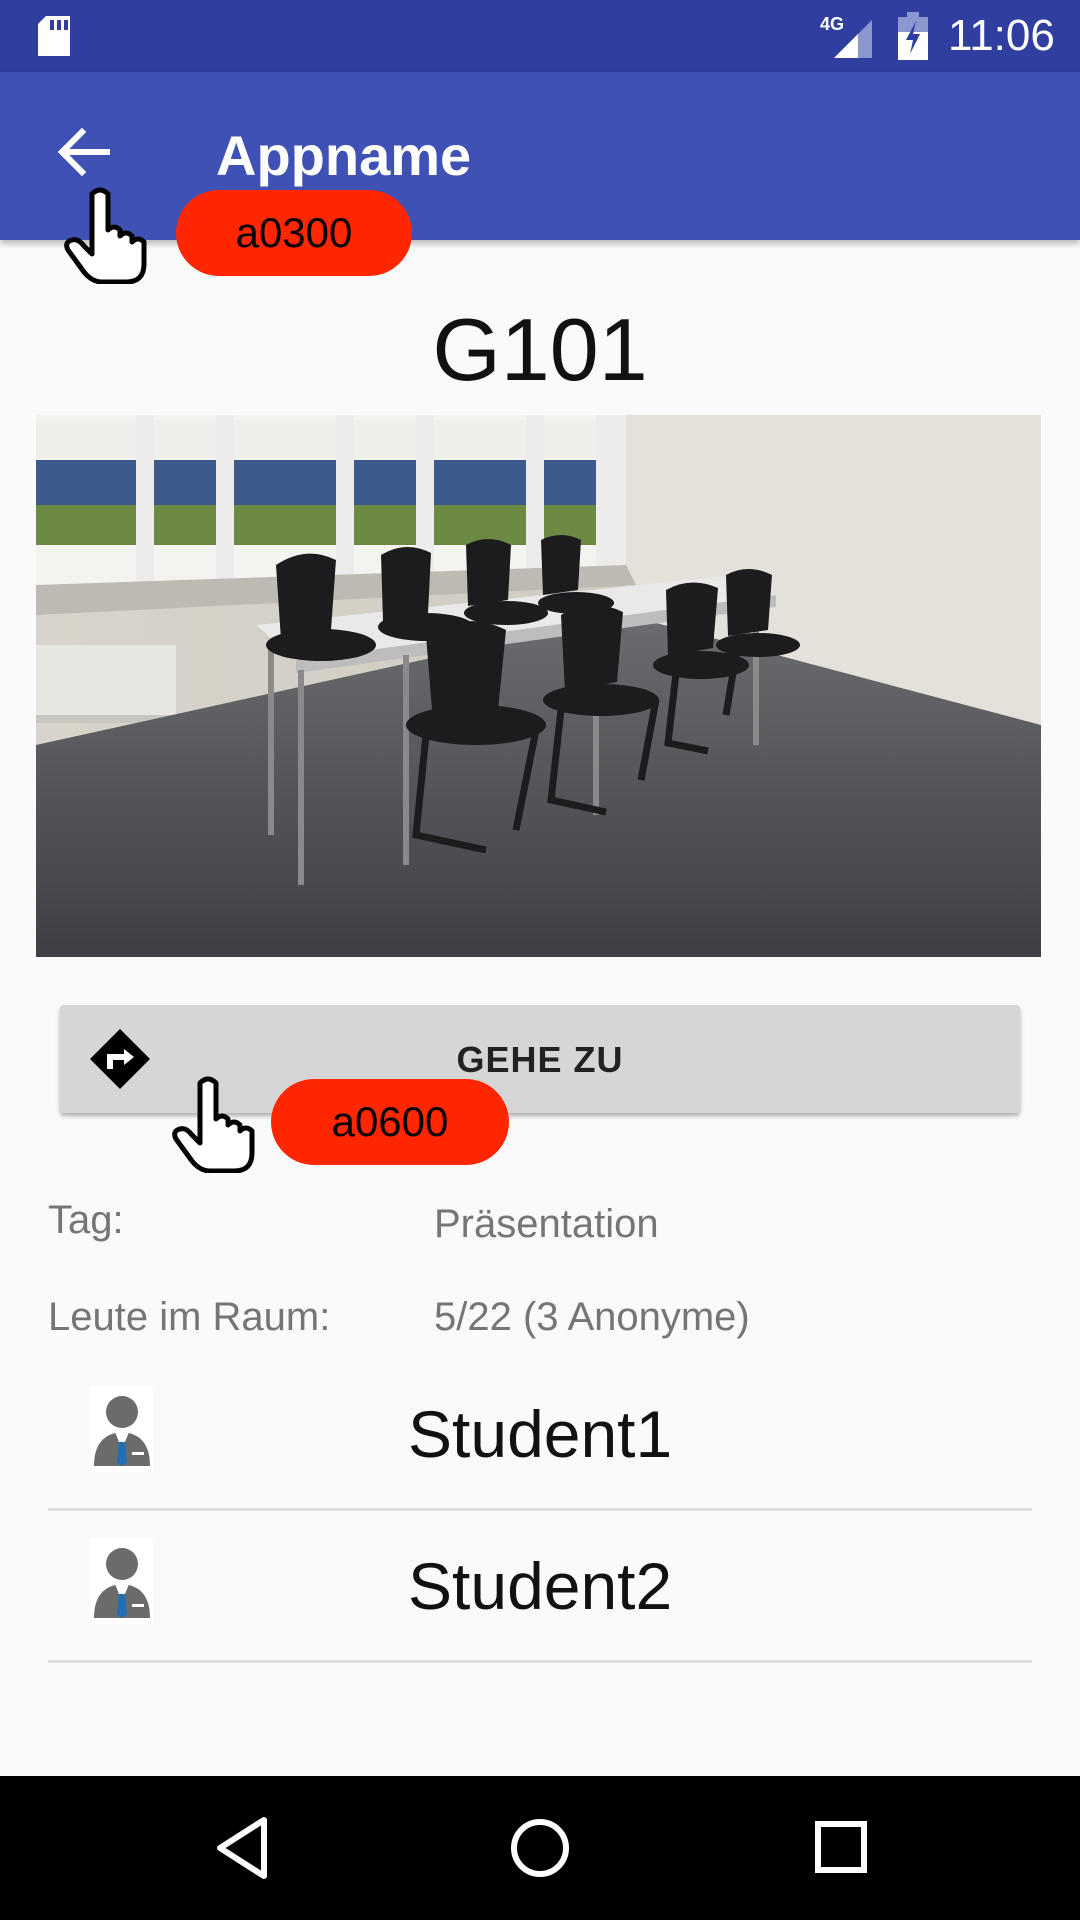  Describe the element at coordinates (86, 1220) in the screenshot. I see `tag-label: Tag:` at that location.